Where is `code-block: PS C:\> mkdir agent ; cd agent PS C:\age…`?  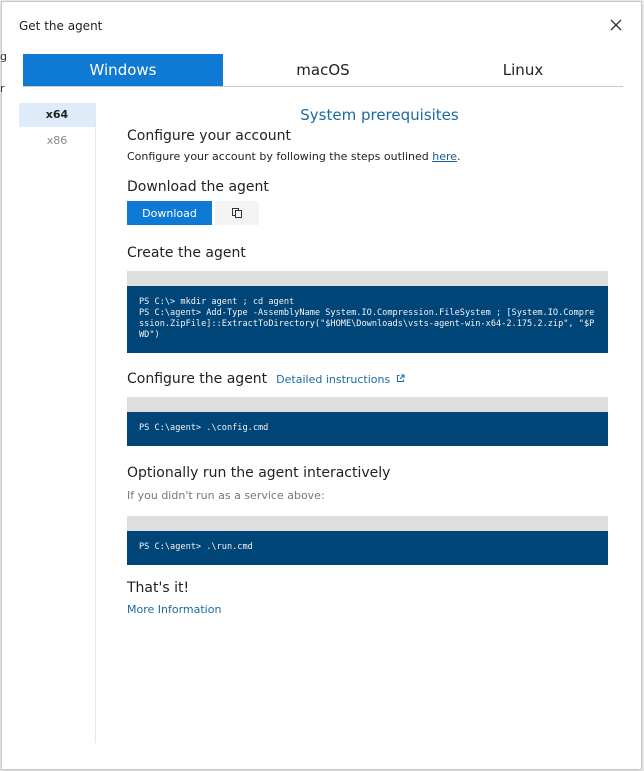 code-block: PS C:\> mkdir agent ; cd agent PS C:\age… is located at coordinates (367, 312).